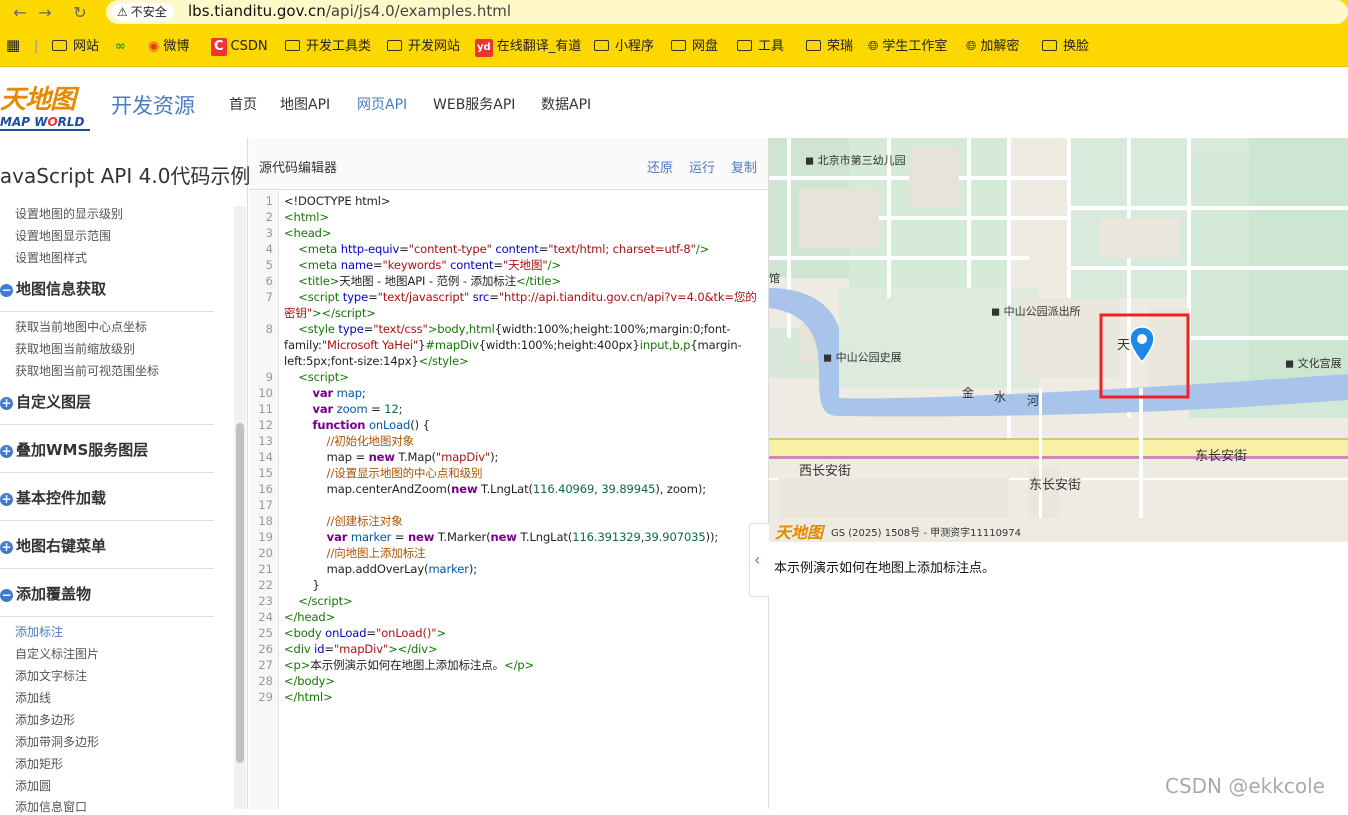 This screenshot has width=1348, height=815. Describe the element at coordinates (528, 47) in the screenshot. I see `bookmark-item: yd 在线翻译_有道` at that location.